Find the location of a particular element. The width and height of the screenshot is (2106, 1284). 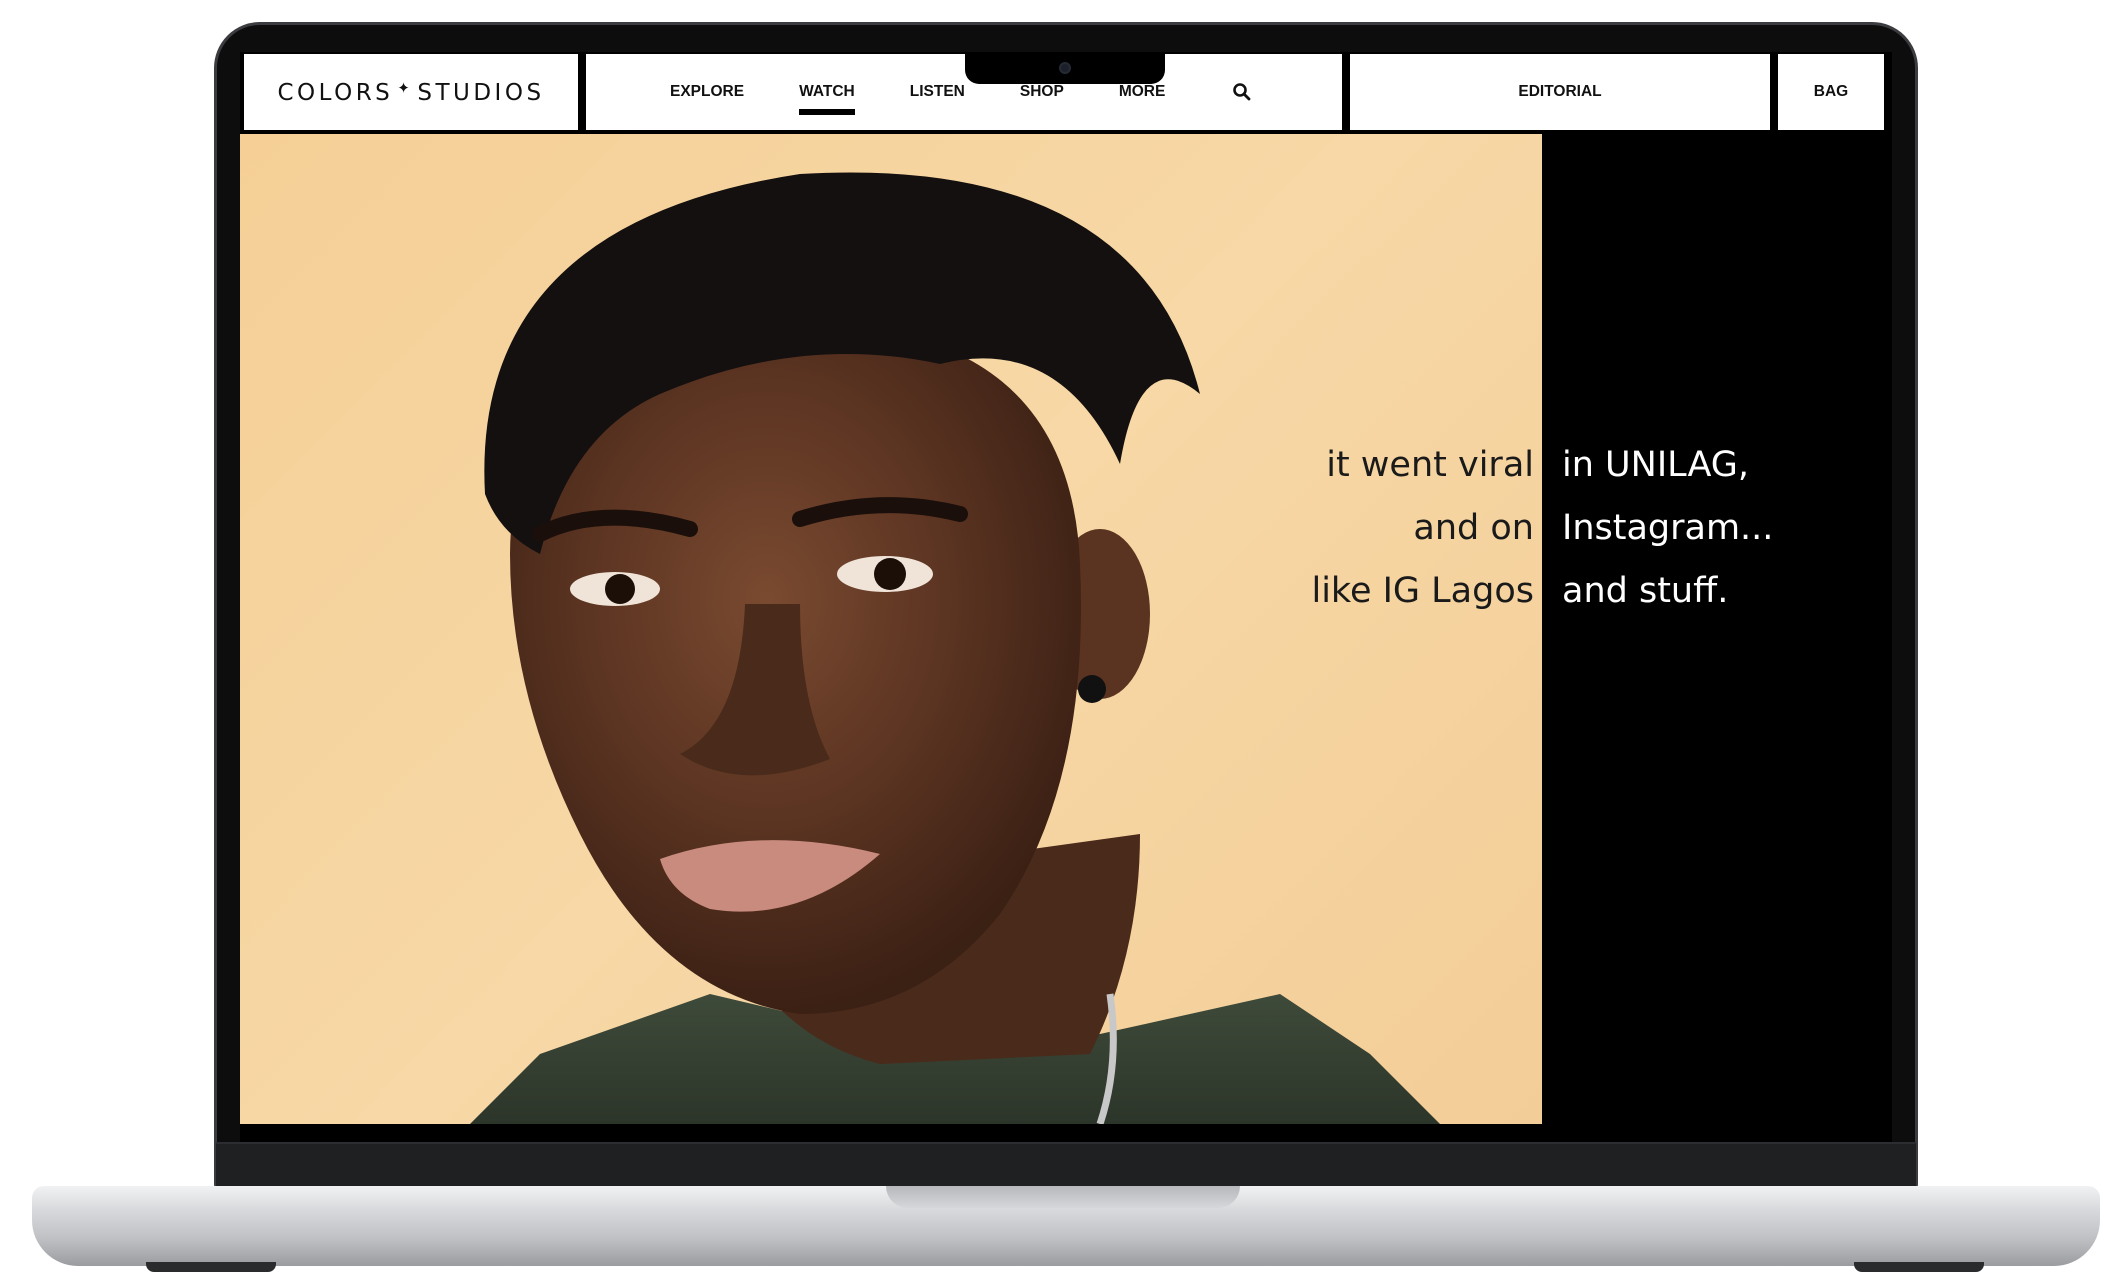

caption-left-line-1: it went viral is located at coordinates (1430, 465).